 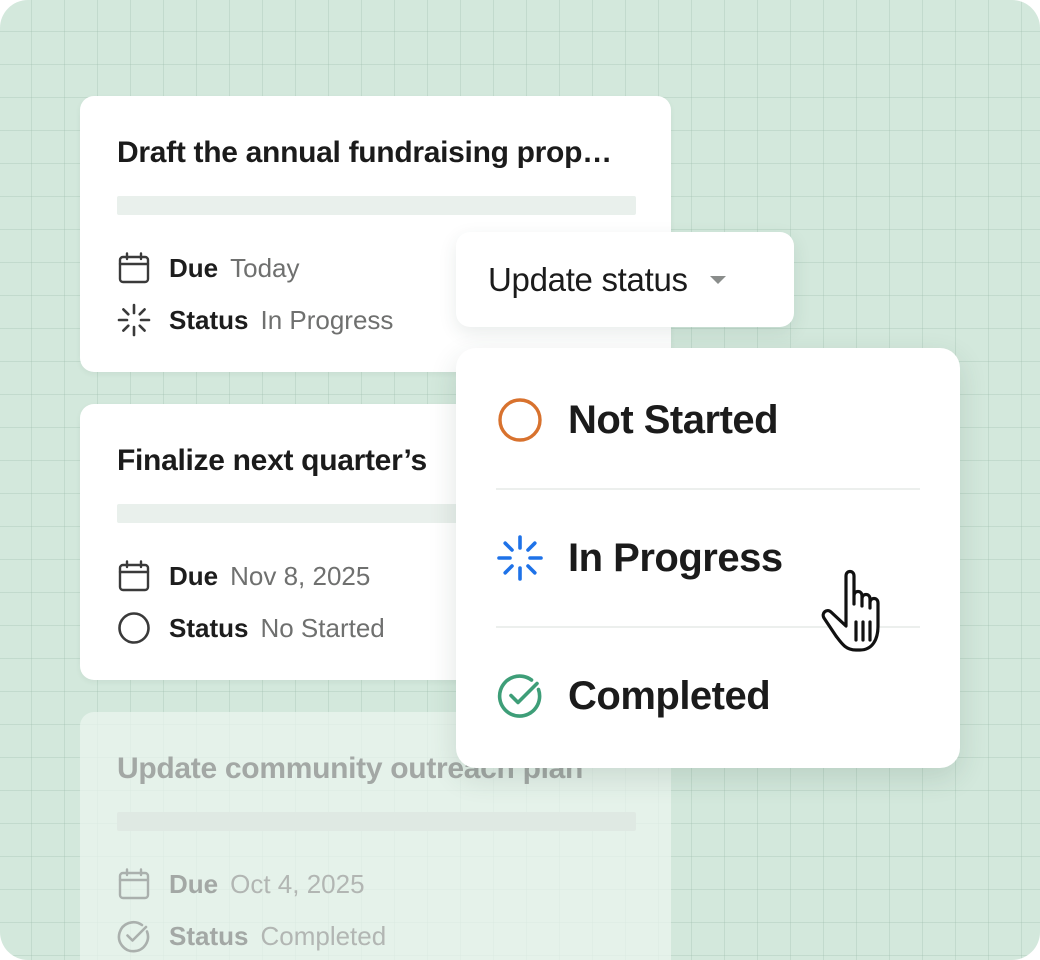 I want to click on due-row: Due Today, so click(x=208, y=268).